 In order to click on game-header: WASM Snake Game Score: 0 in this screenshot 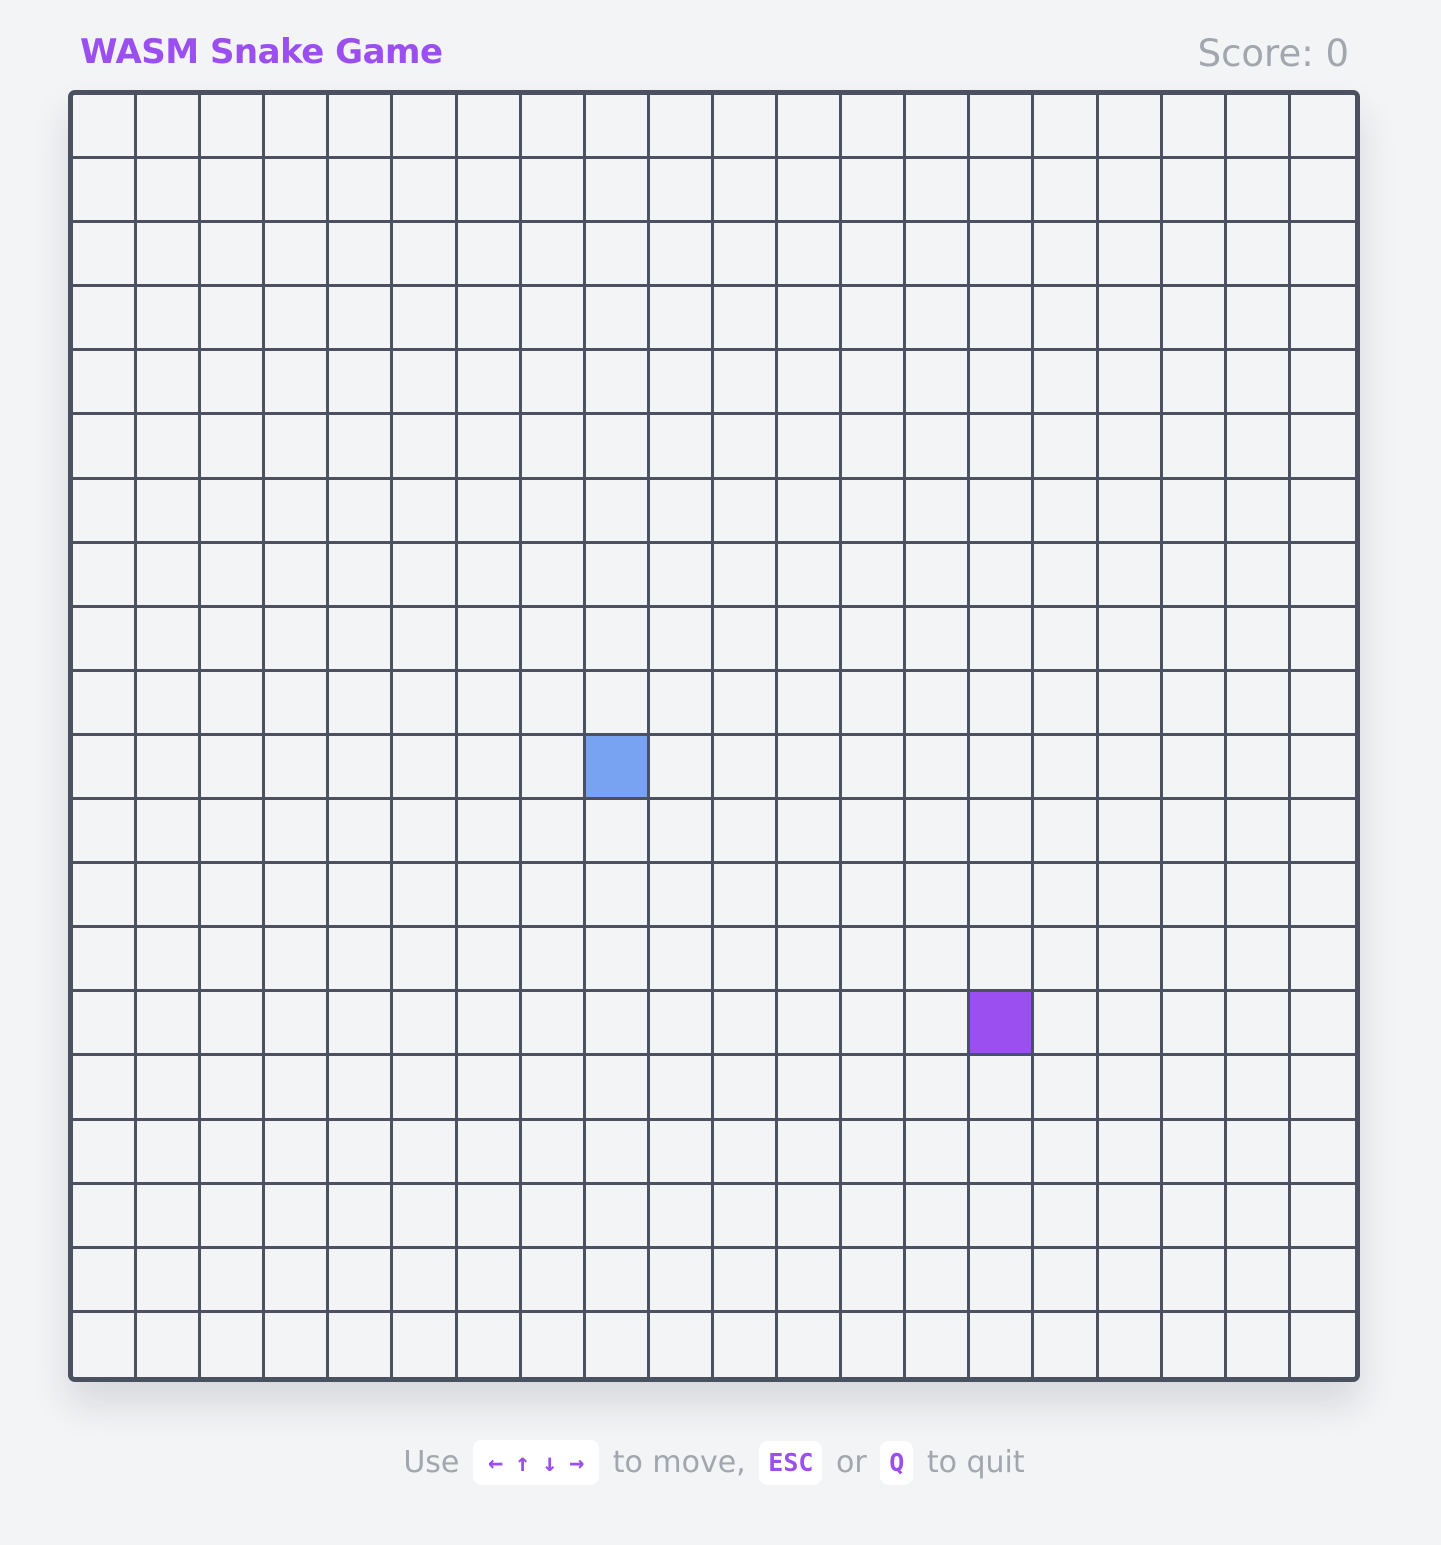, I will do `click(714, 55)`.